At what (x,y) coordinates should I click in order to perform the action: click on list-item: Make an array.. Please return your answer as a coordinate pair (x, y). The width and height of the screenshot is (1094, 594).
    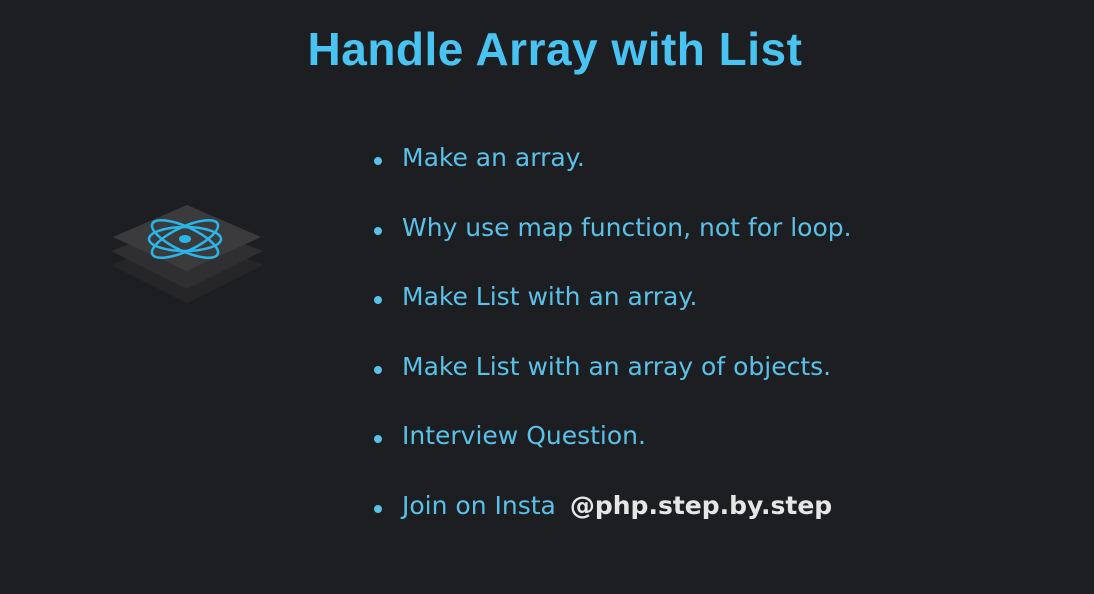
    Looking at the image, I should click on (611, 178).